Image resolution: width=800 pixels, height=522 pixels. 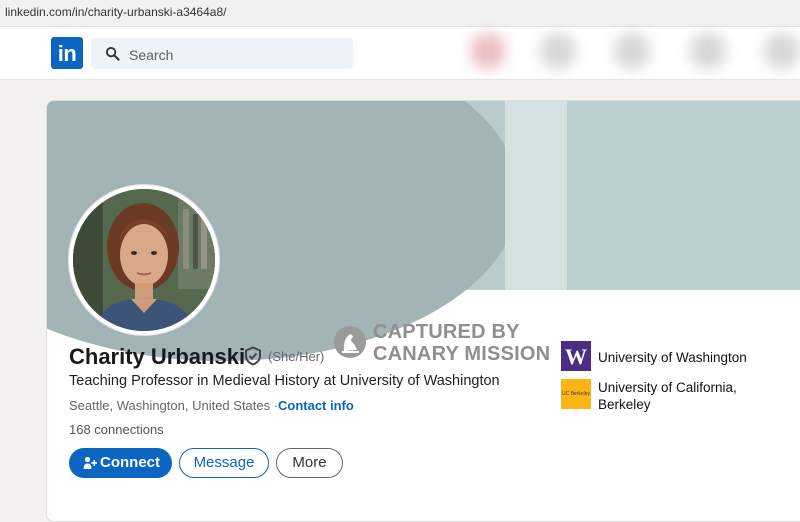 What do you see at coordinates (558, 51) in the screenshot?
I see `nav-network-icon` at bounding box center [558, 51].